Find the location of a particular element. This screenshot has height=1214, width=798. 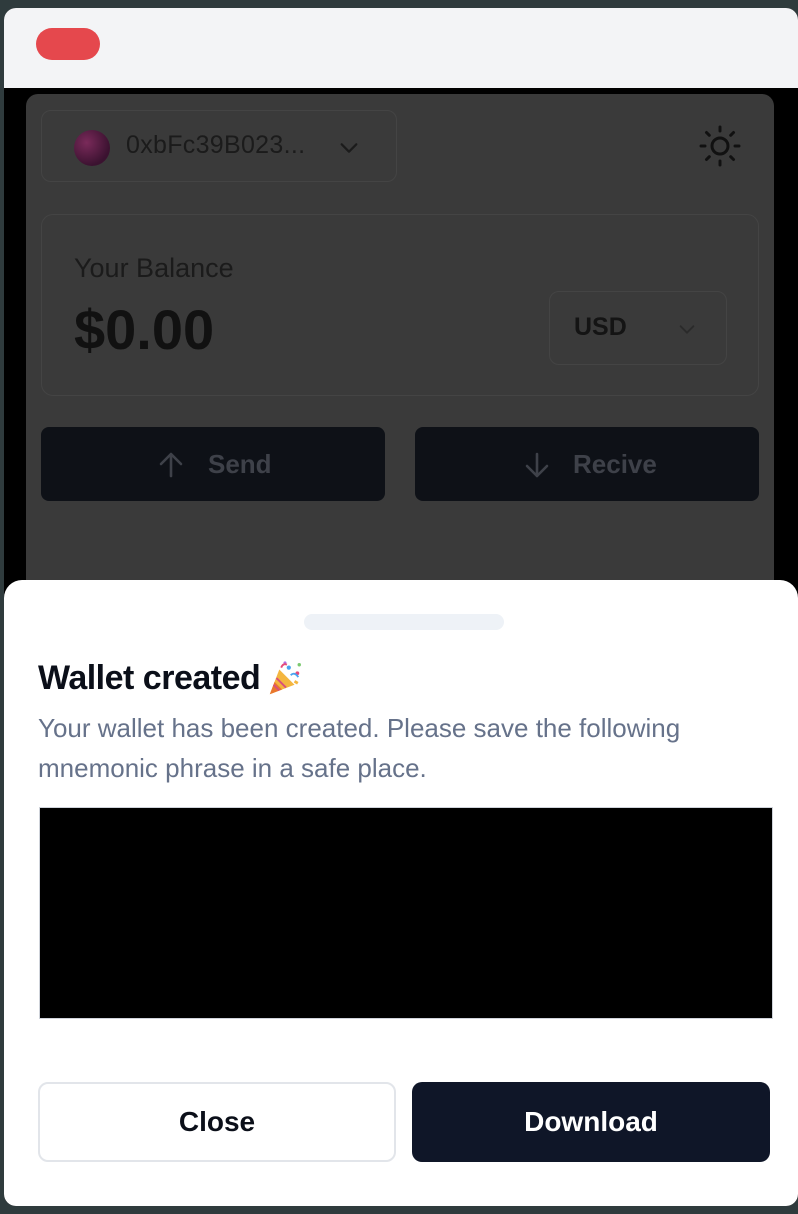

send-button: Send is located at coordinates (213, 464).